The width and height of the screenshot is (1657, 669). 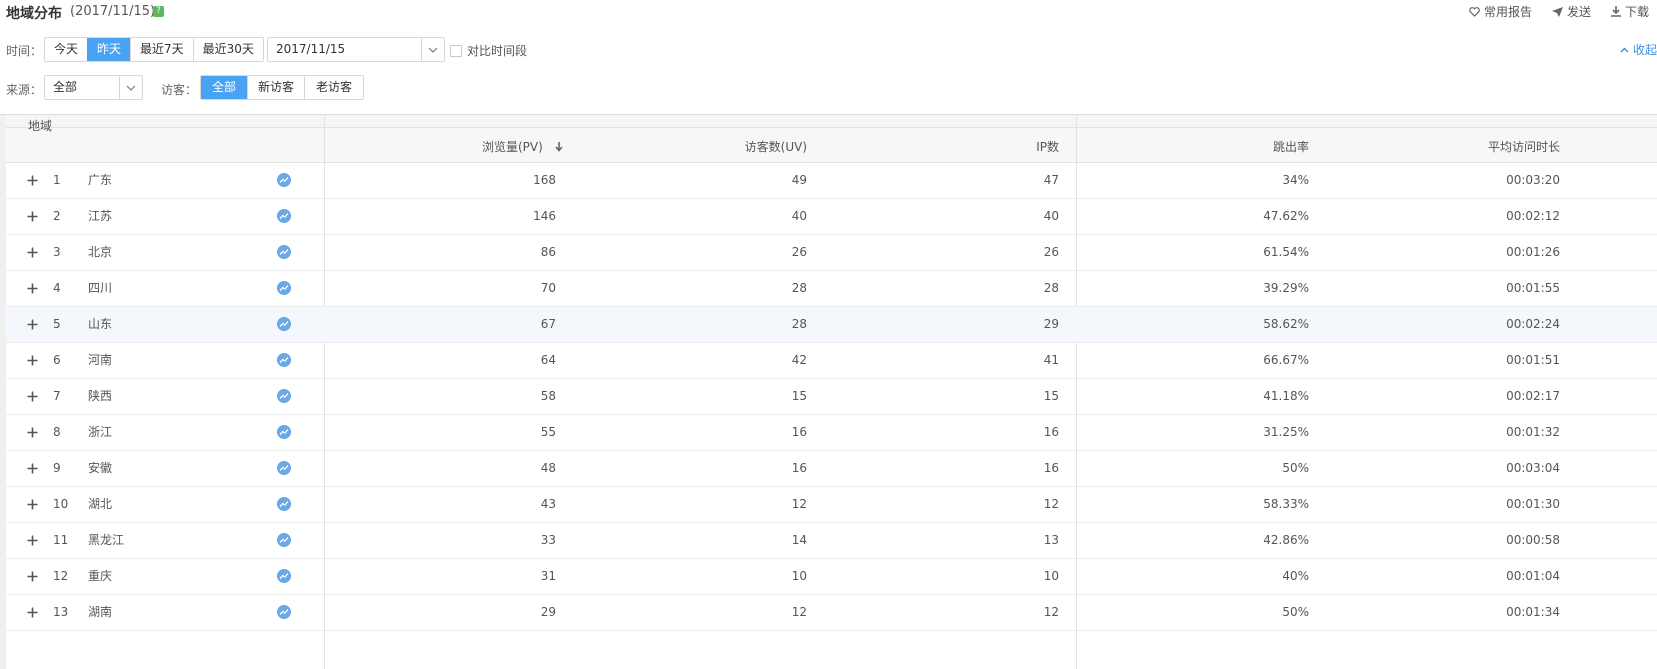 I want to click on table-row: 10 湖北 43 12 12 58.33% 00:01:30, so click(x=831, y=505).